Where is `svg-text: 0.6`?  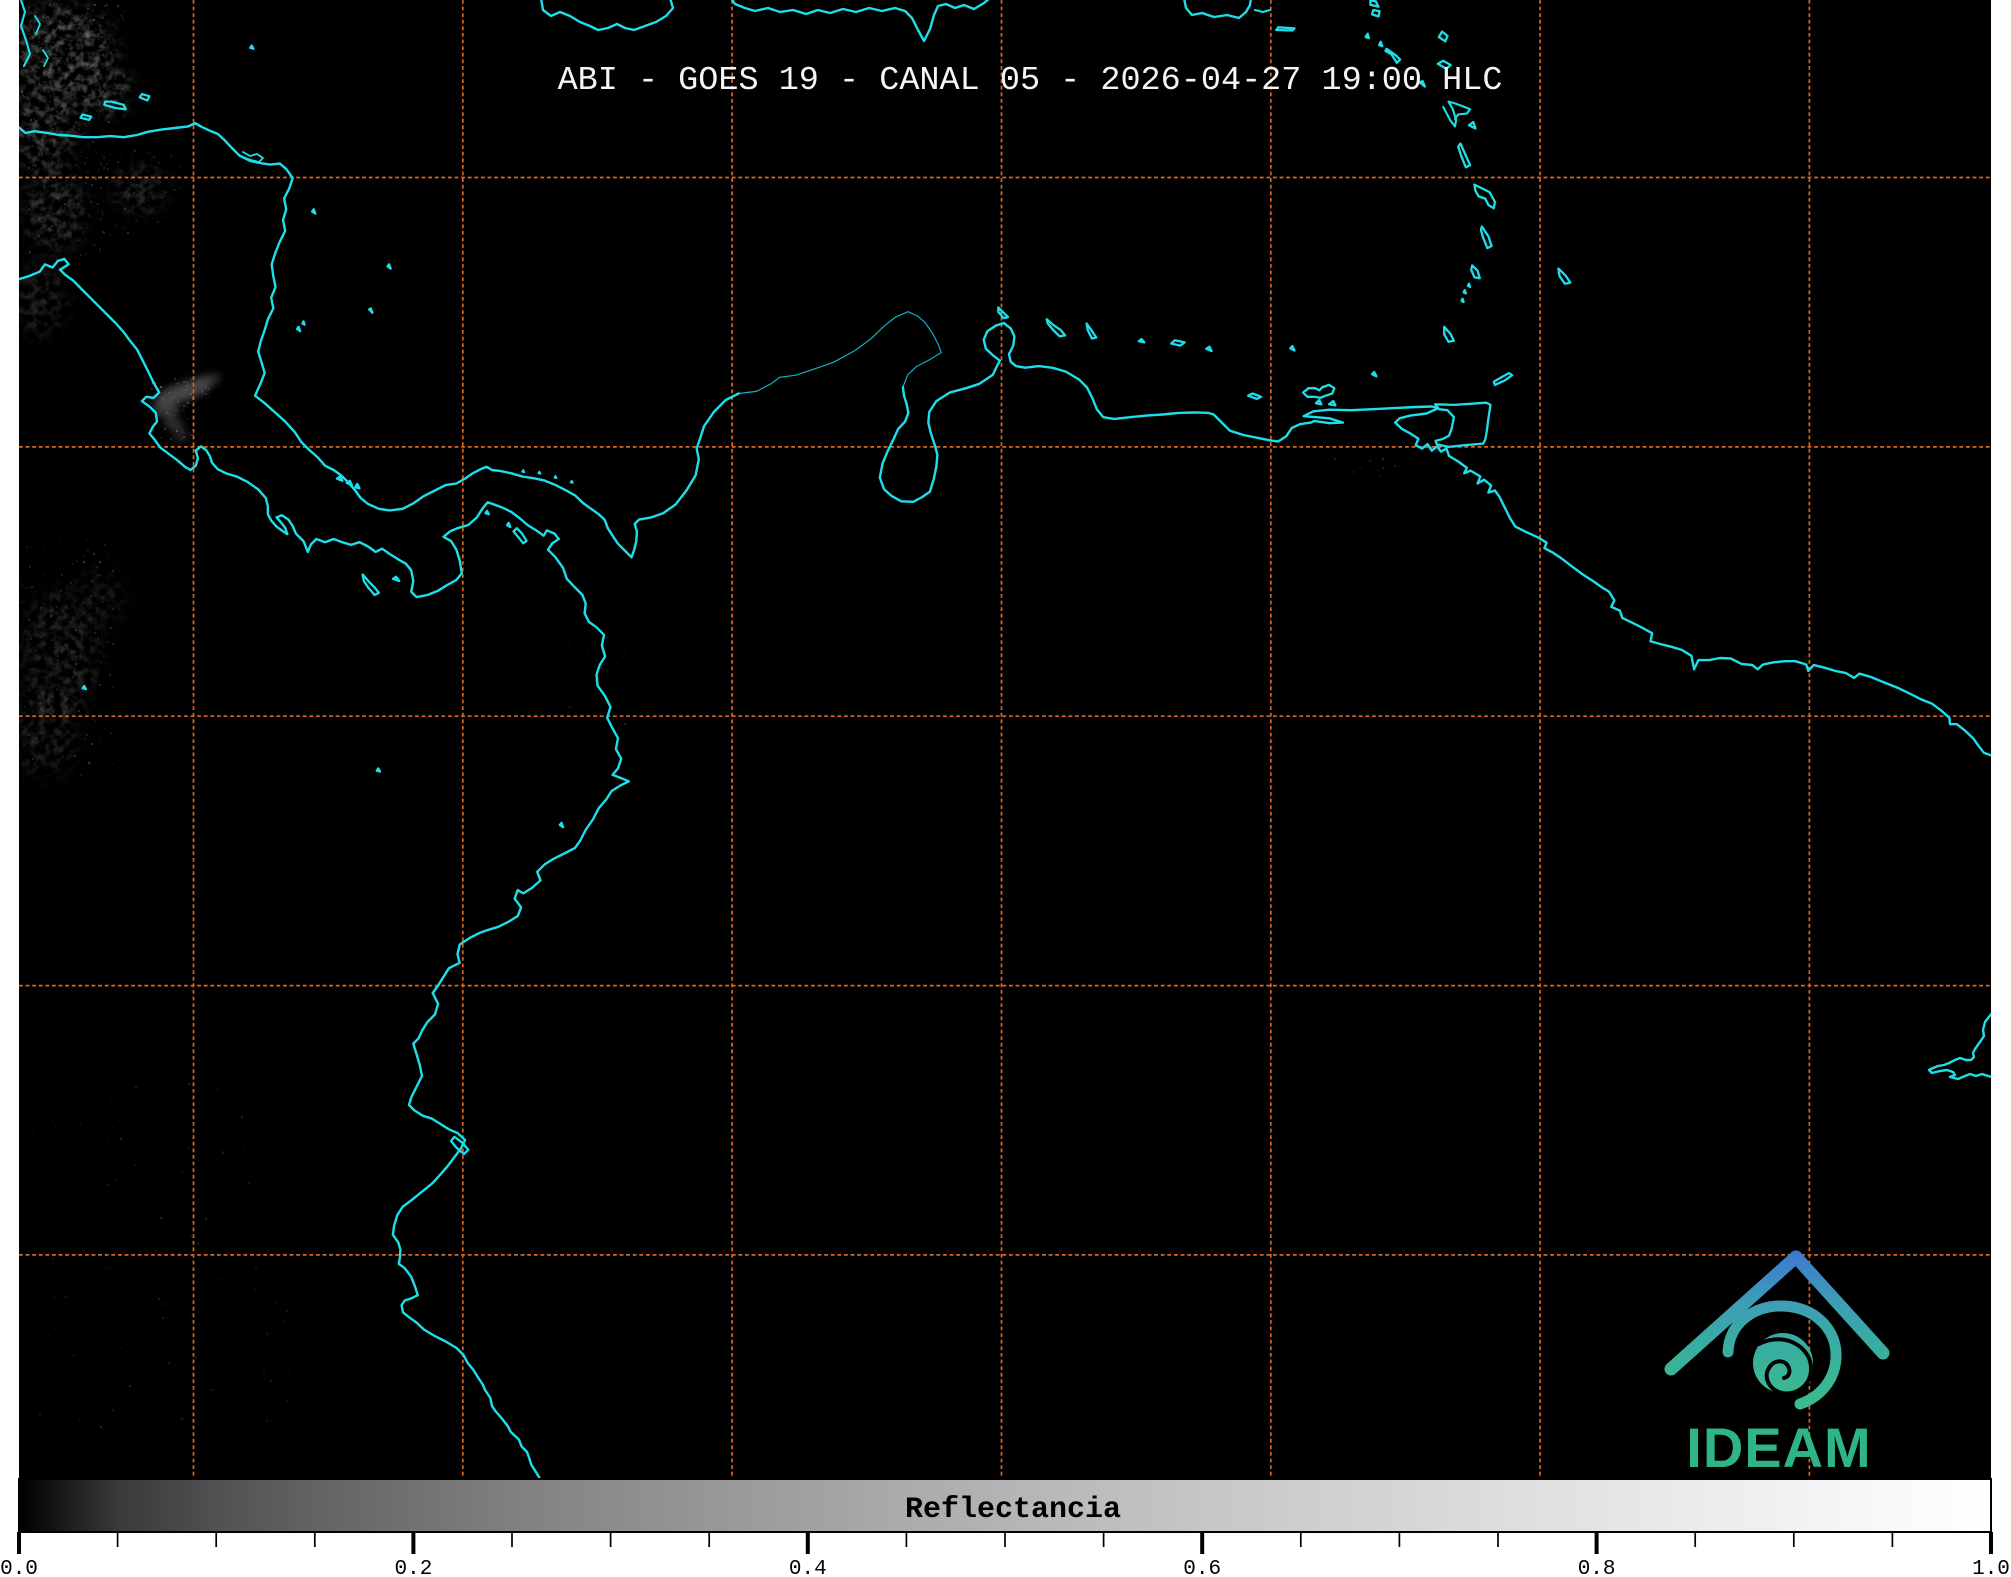 svg-text: 0.6 is located at coordinates (1202, 1567).